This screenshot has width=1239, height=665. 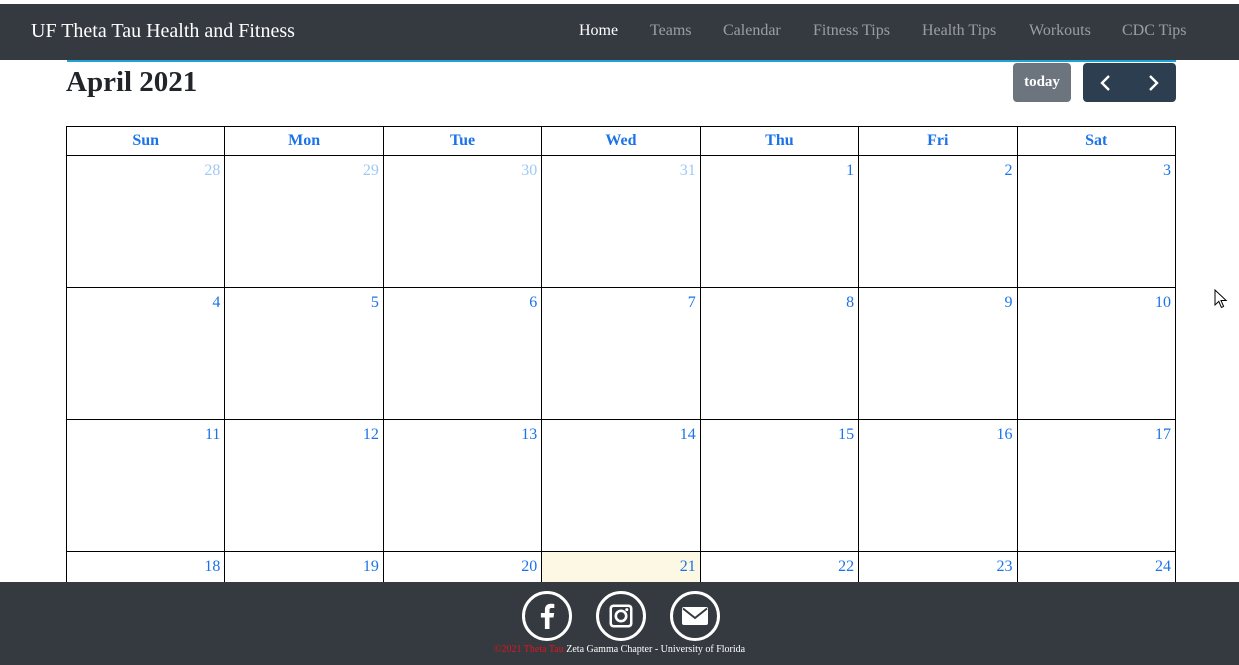 I want to click on nav-teams: Teams, so click(x=671, y=31).